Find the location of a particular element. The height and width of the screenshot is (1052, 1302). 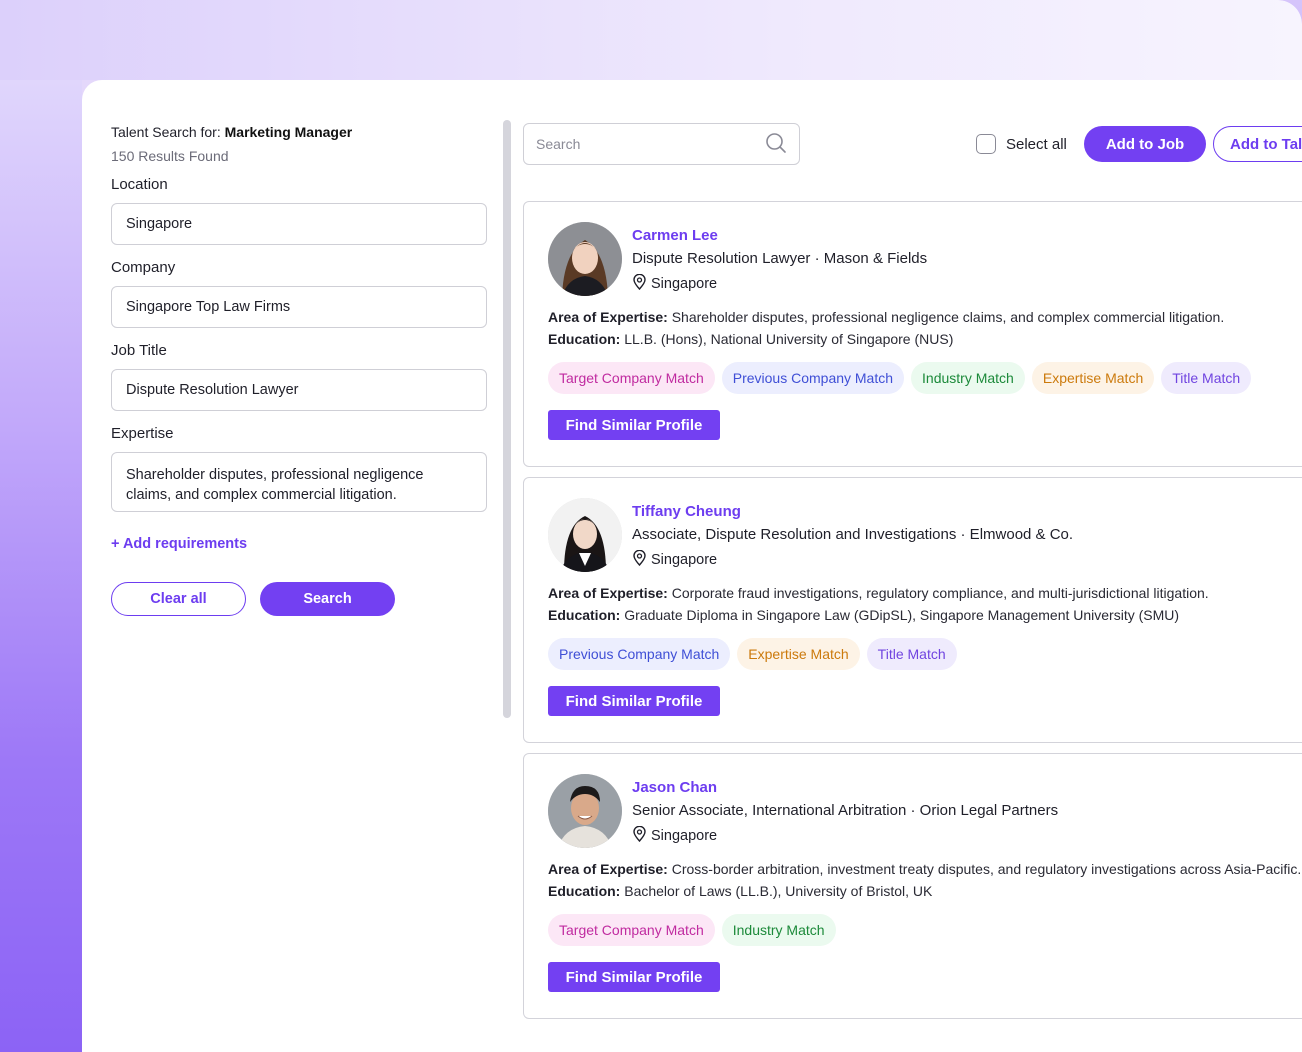

results-count: 150 Results Found is located at coordinates (170, 156).